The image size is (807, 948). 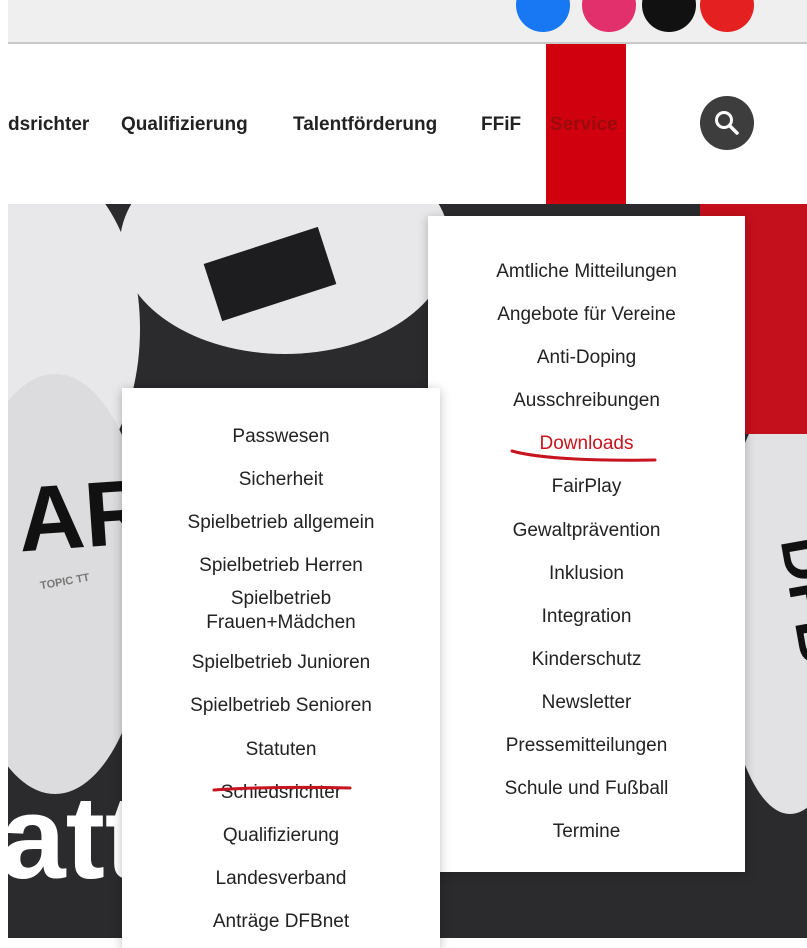 What do you see at coordinates (586, 616) in the screenshot?
I see `menu-item-integration: Integration` at bounding box center [586, 616].